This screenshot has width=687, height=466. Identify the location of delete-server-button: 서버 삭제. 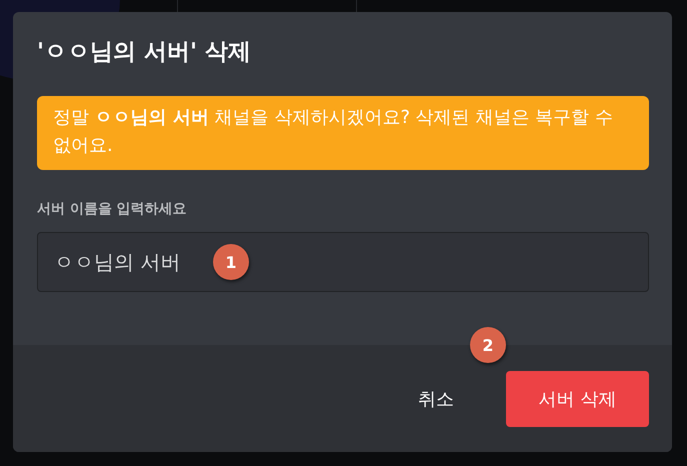
(577, 398).